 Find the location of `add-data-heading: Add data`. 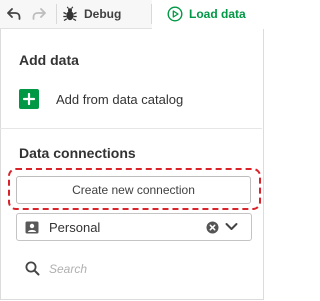

add-data-heading: Add data is located at coordinates (49, 60).